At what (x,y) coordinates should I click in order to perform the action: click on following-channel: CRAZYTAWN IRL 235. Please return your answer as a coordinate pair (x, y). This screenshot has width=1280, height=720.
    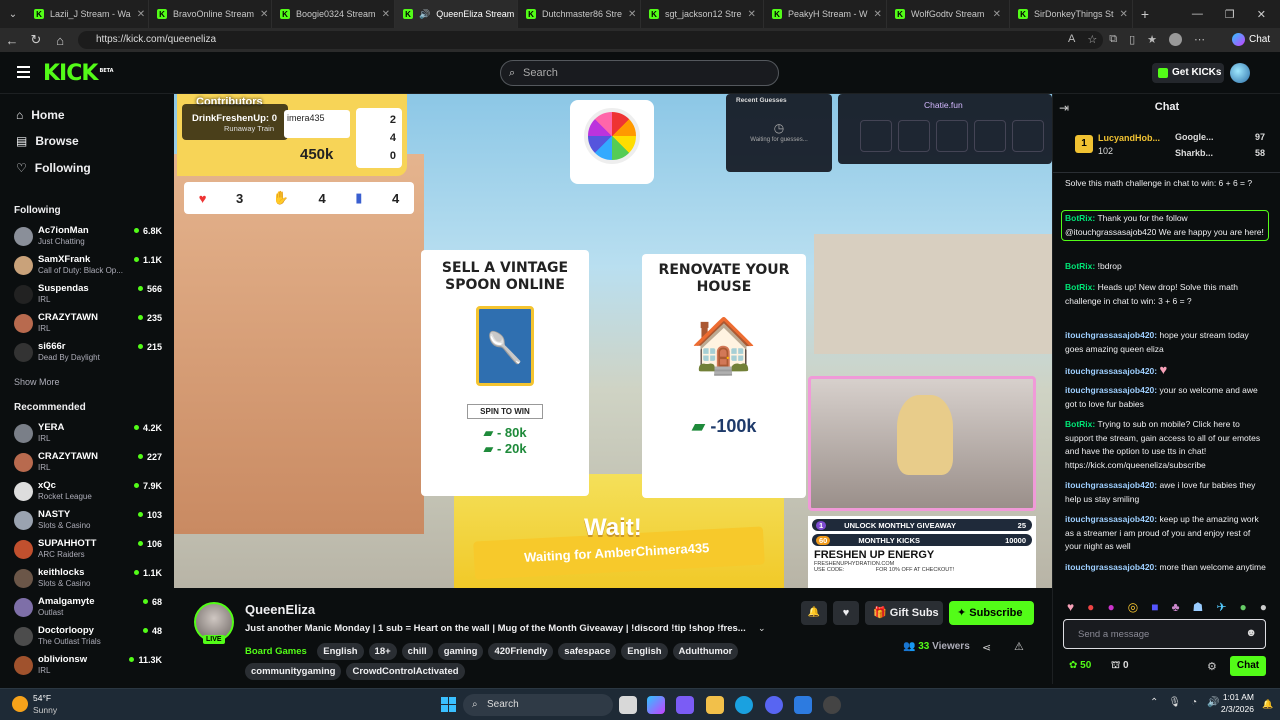
    Looking at the image, I should click on (89, 324).